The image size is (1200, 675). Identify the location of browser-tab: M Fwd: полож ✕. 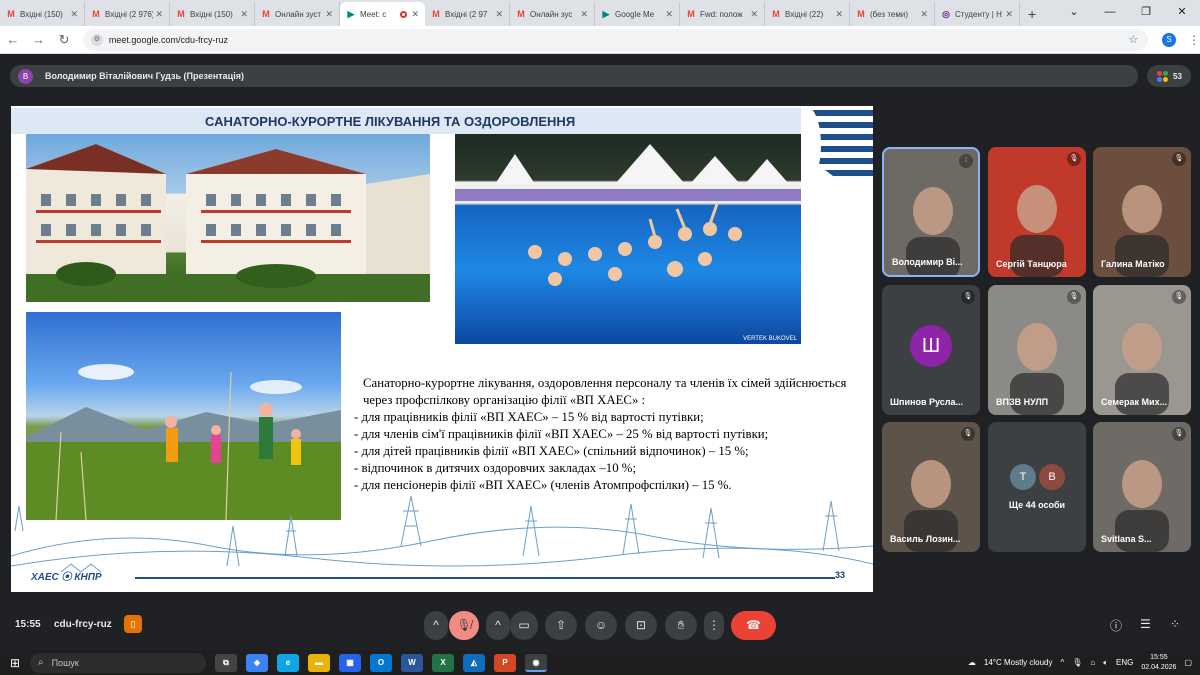
(722, 14).